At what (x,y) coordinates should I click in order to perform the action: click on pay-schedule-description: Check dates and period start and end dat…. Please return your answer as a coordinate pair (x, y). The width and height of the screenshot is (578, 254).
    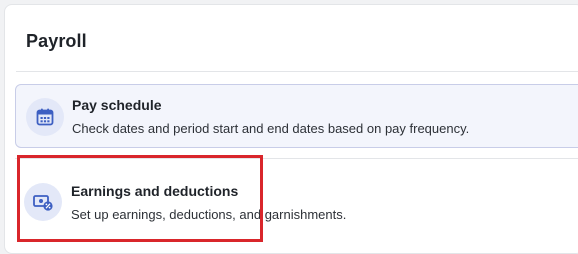
    Looking at the image, I should click on (271, 128).